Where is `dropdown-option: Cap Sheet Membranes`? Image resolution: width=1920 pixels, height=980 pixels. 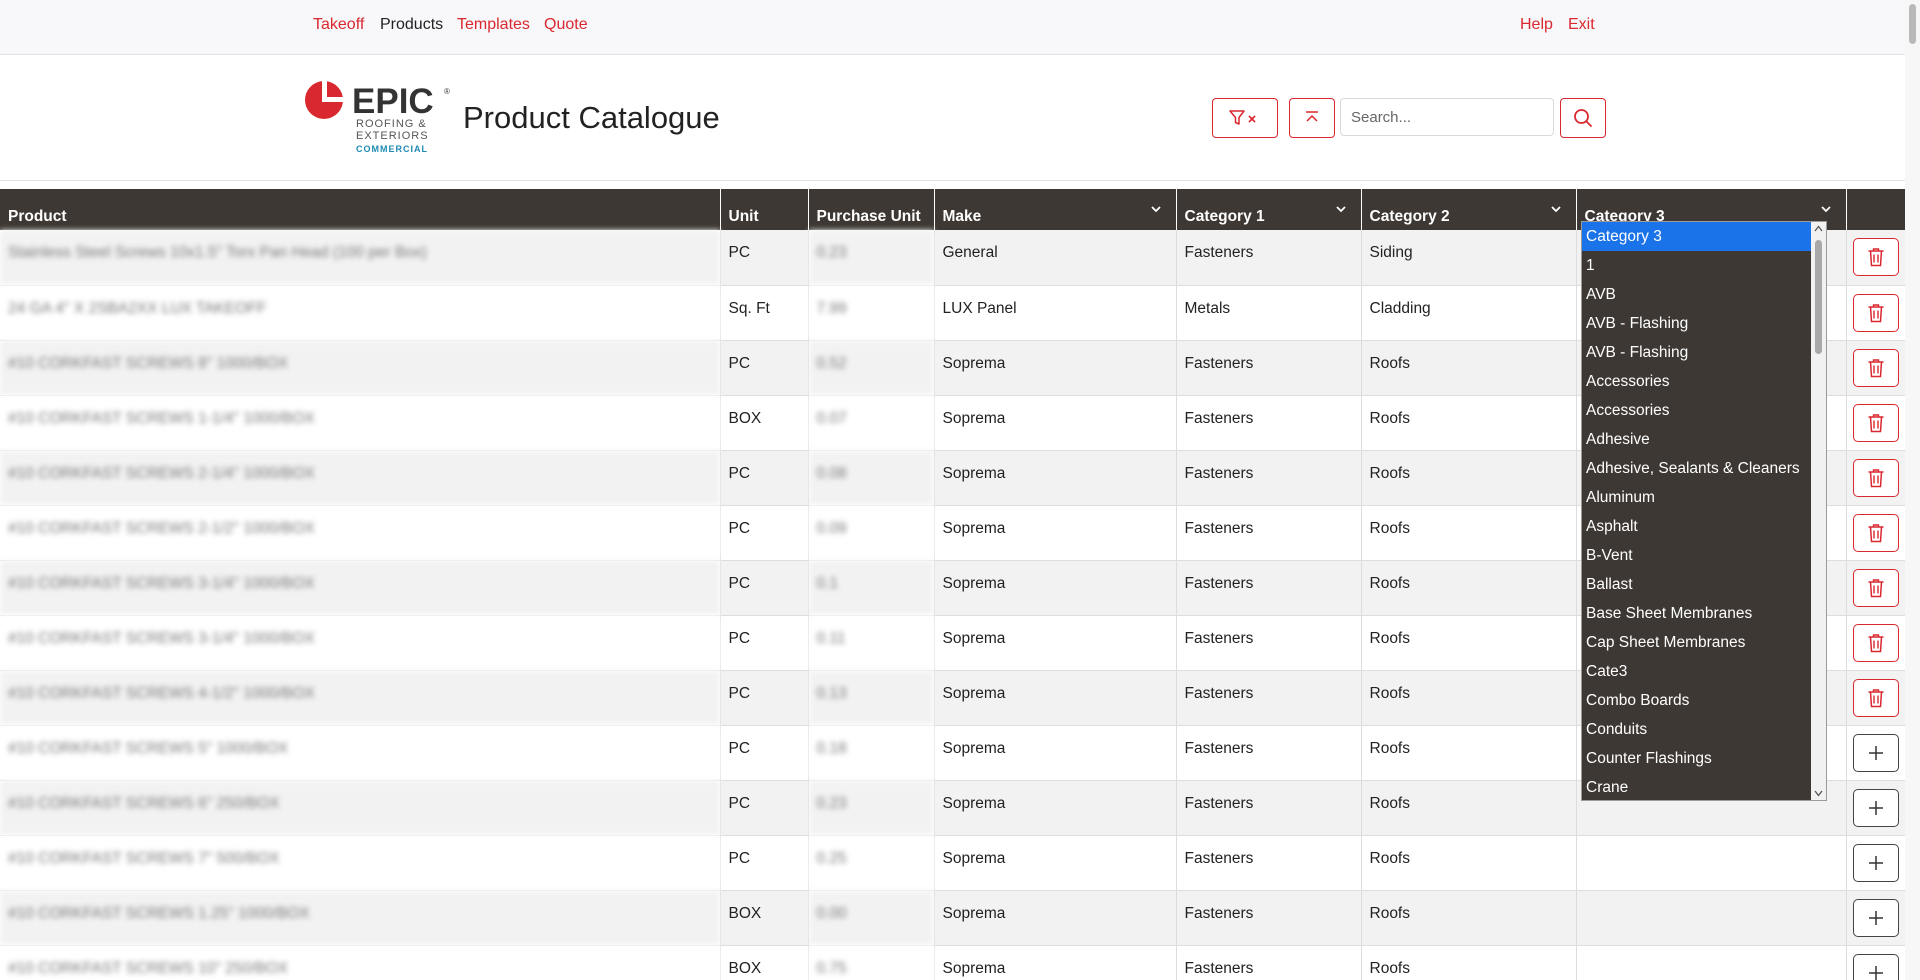
dropdown-option: Cap Sheet Membranes is located at coordinates (1696, 642).